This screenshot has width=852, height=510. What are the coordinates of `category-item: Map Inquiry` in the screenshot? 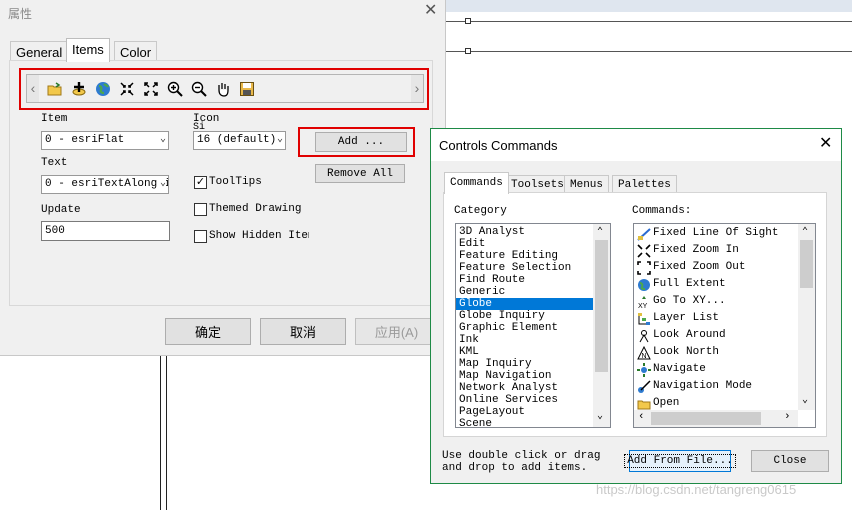 It's located at (524, 364).